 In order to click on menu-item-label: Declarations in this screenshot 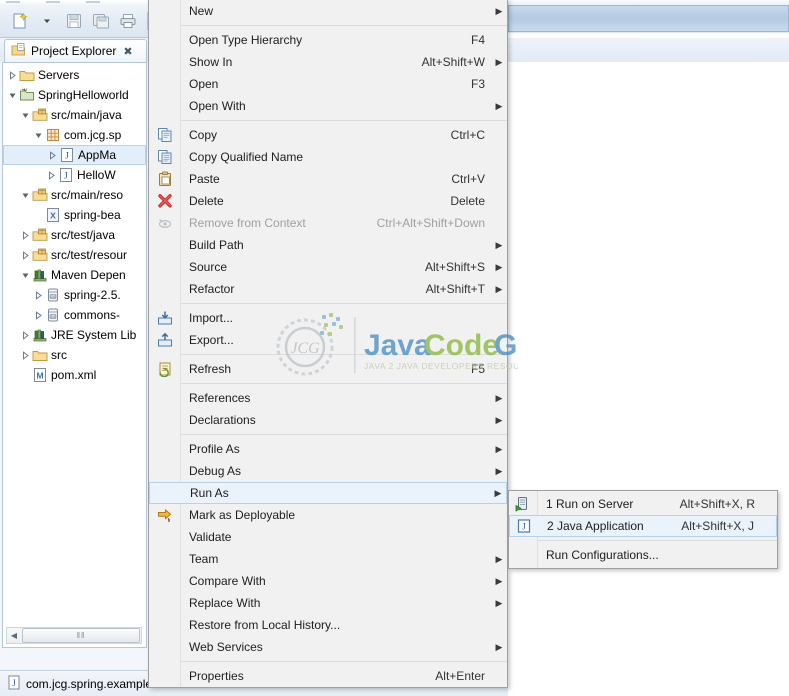, I will do `click(222, 420)`.